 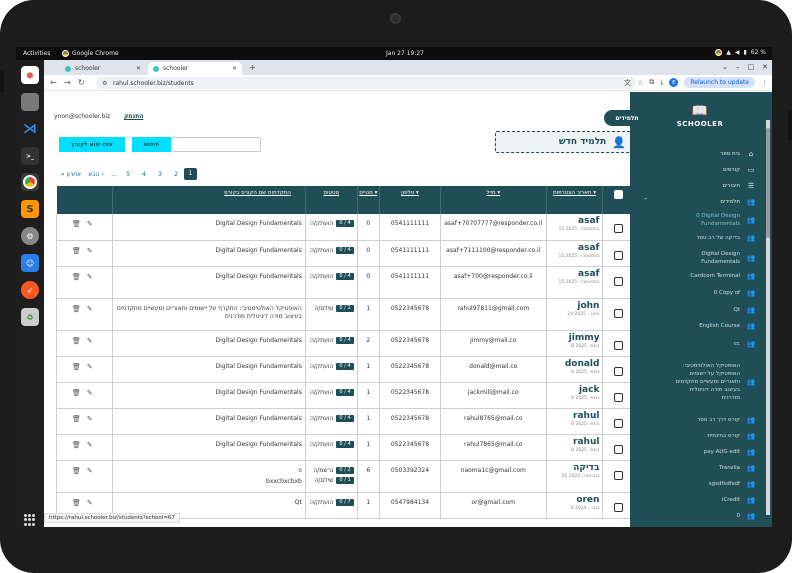 What do you see at coordinates (195, 68) in the screenshot?
I see `browser-tab-2: schooler ✕` at bounding box center [195, 68].